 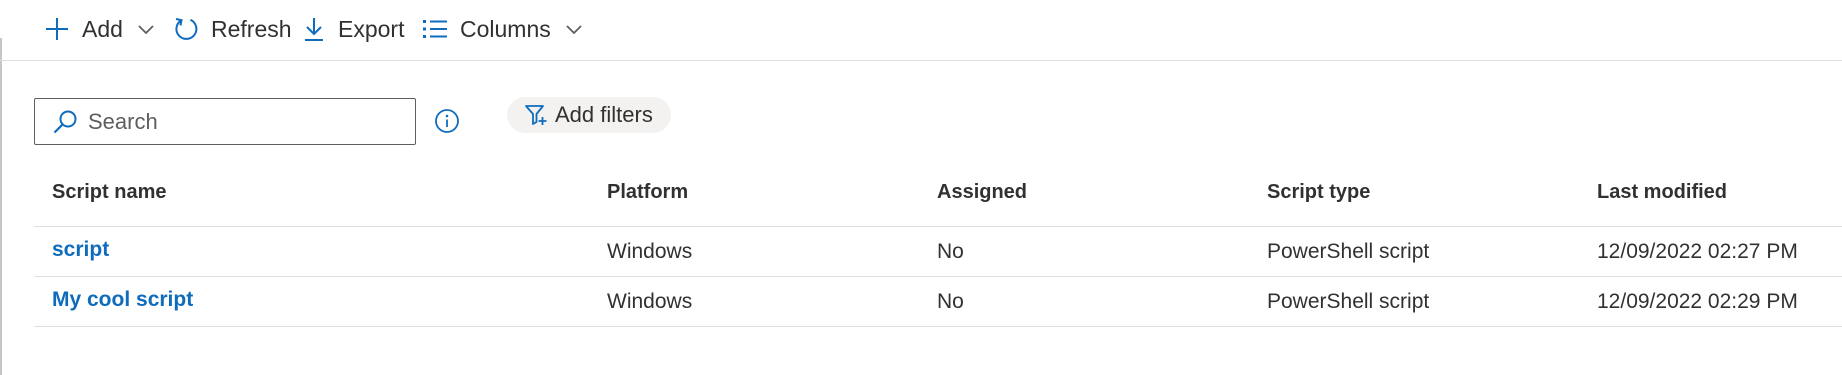 I want to click on refresh-button: Refresh, so click(x=232, y=29).